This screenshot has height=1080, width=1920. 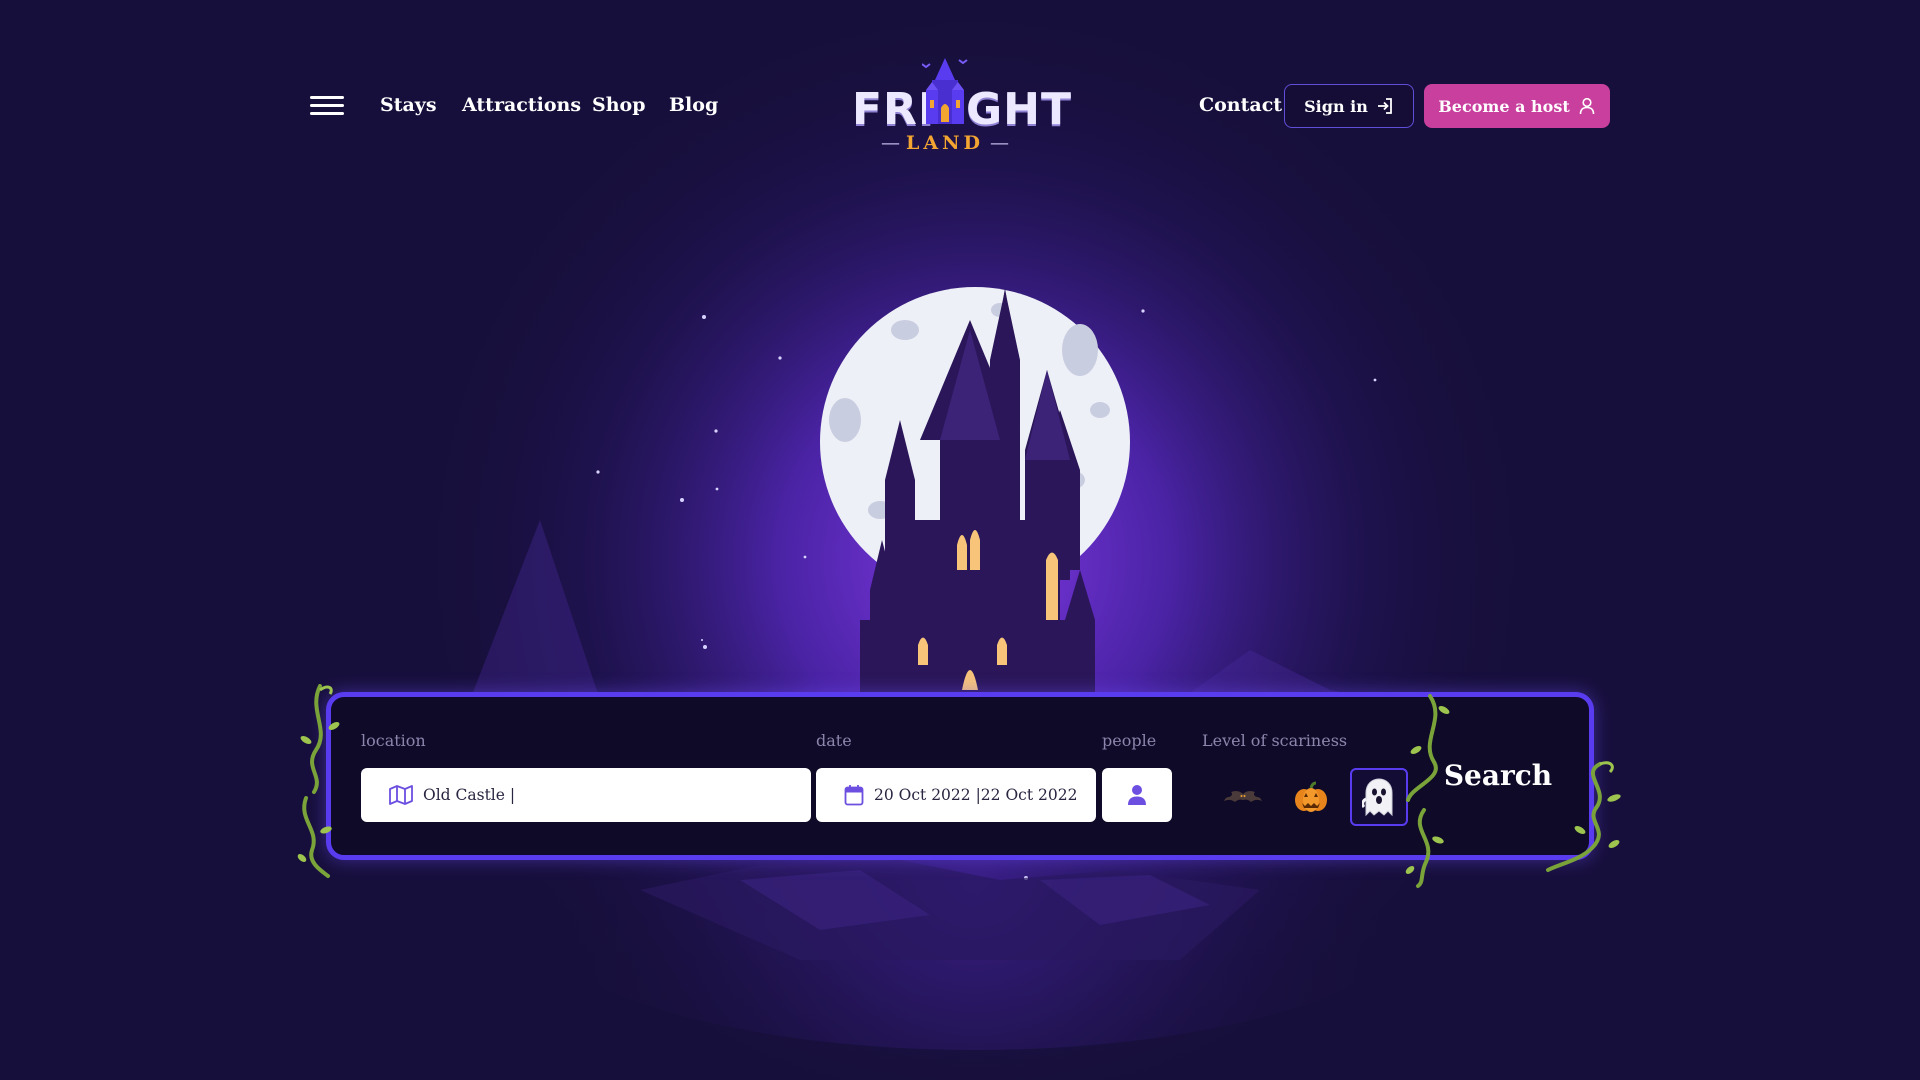 I want to click on date-input: 20 Oct 2022 |22 Oct 2022, so click(x=956, y=795).